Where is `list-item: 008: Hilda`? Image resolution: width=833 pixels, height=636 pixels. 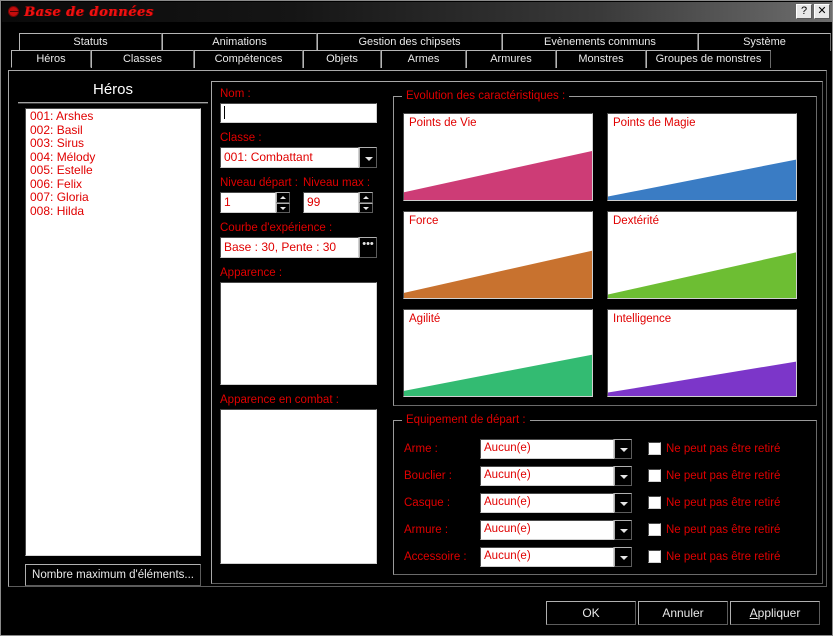
list-item: 008: Hilda is located at coordinates (113, 211).